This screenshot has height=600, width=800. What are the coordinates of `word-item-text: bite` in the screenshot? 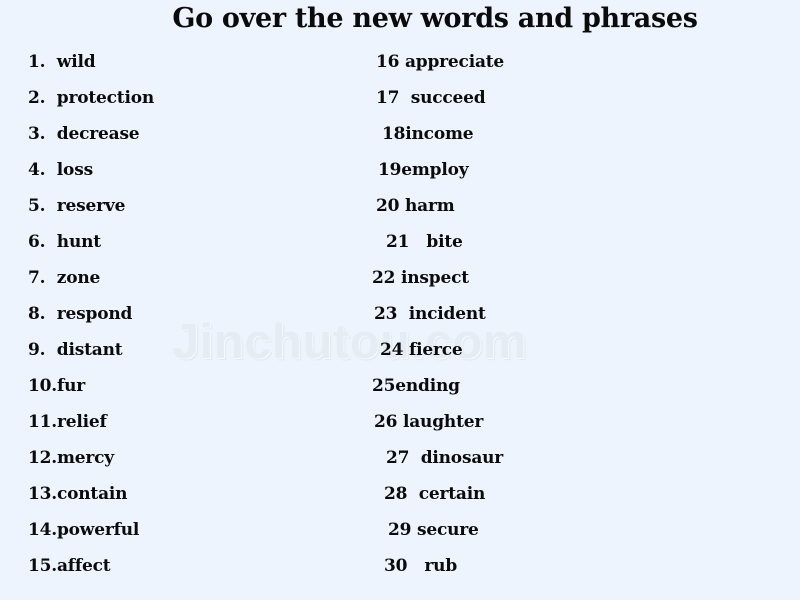 It's located at (444, 242).